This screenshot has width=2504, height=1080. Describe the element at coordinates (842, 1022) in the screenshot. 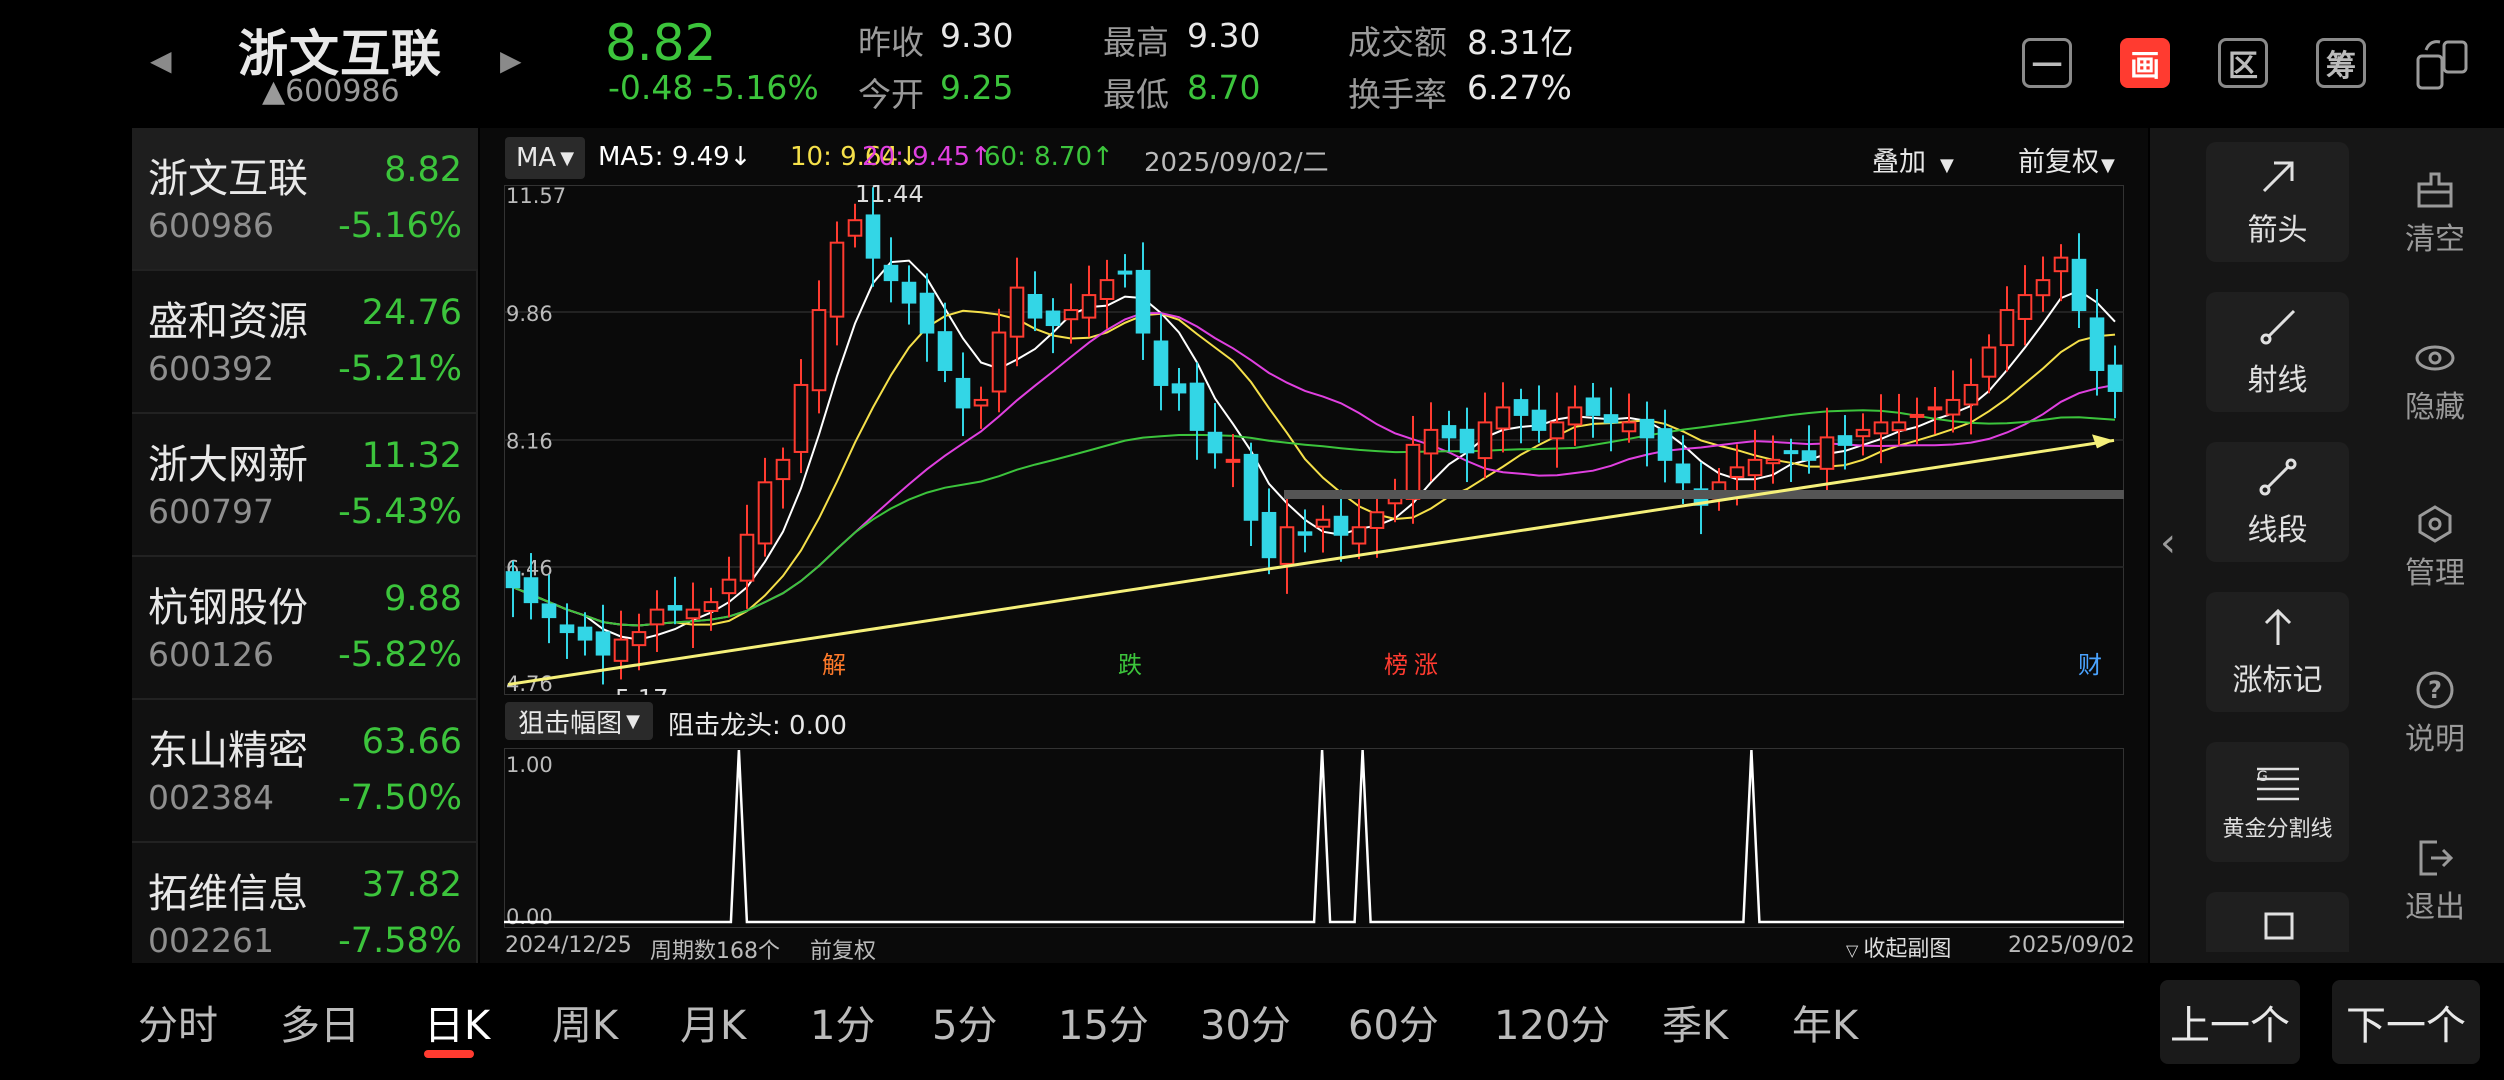

I see `period-tab: 1分` at that location.